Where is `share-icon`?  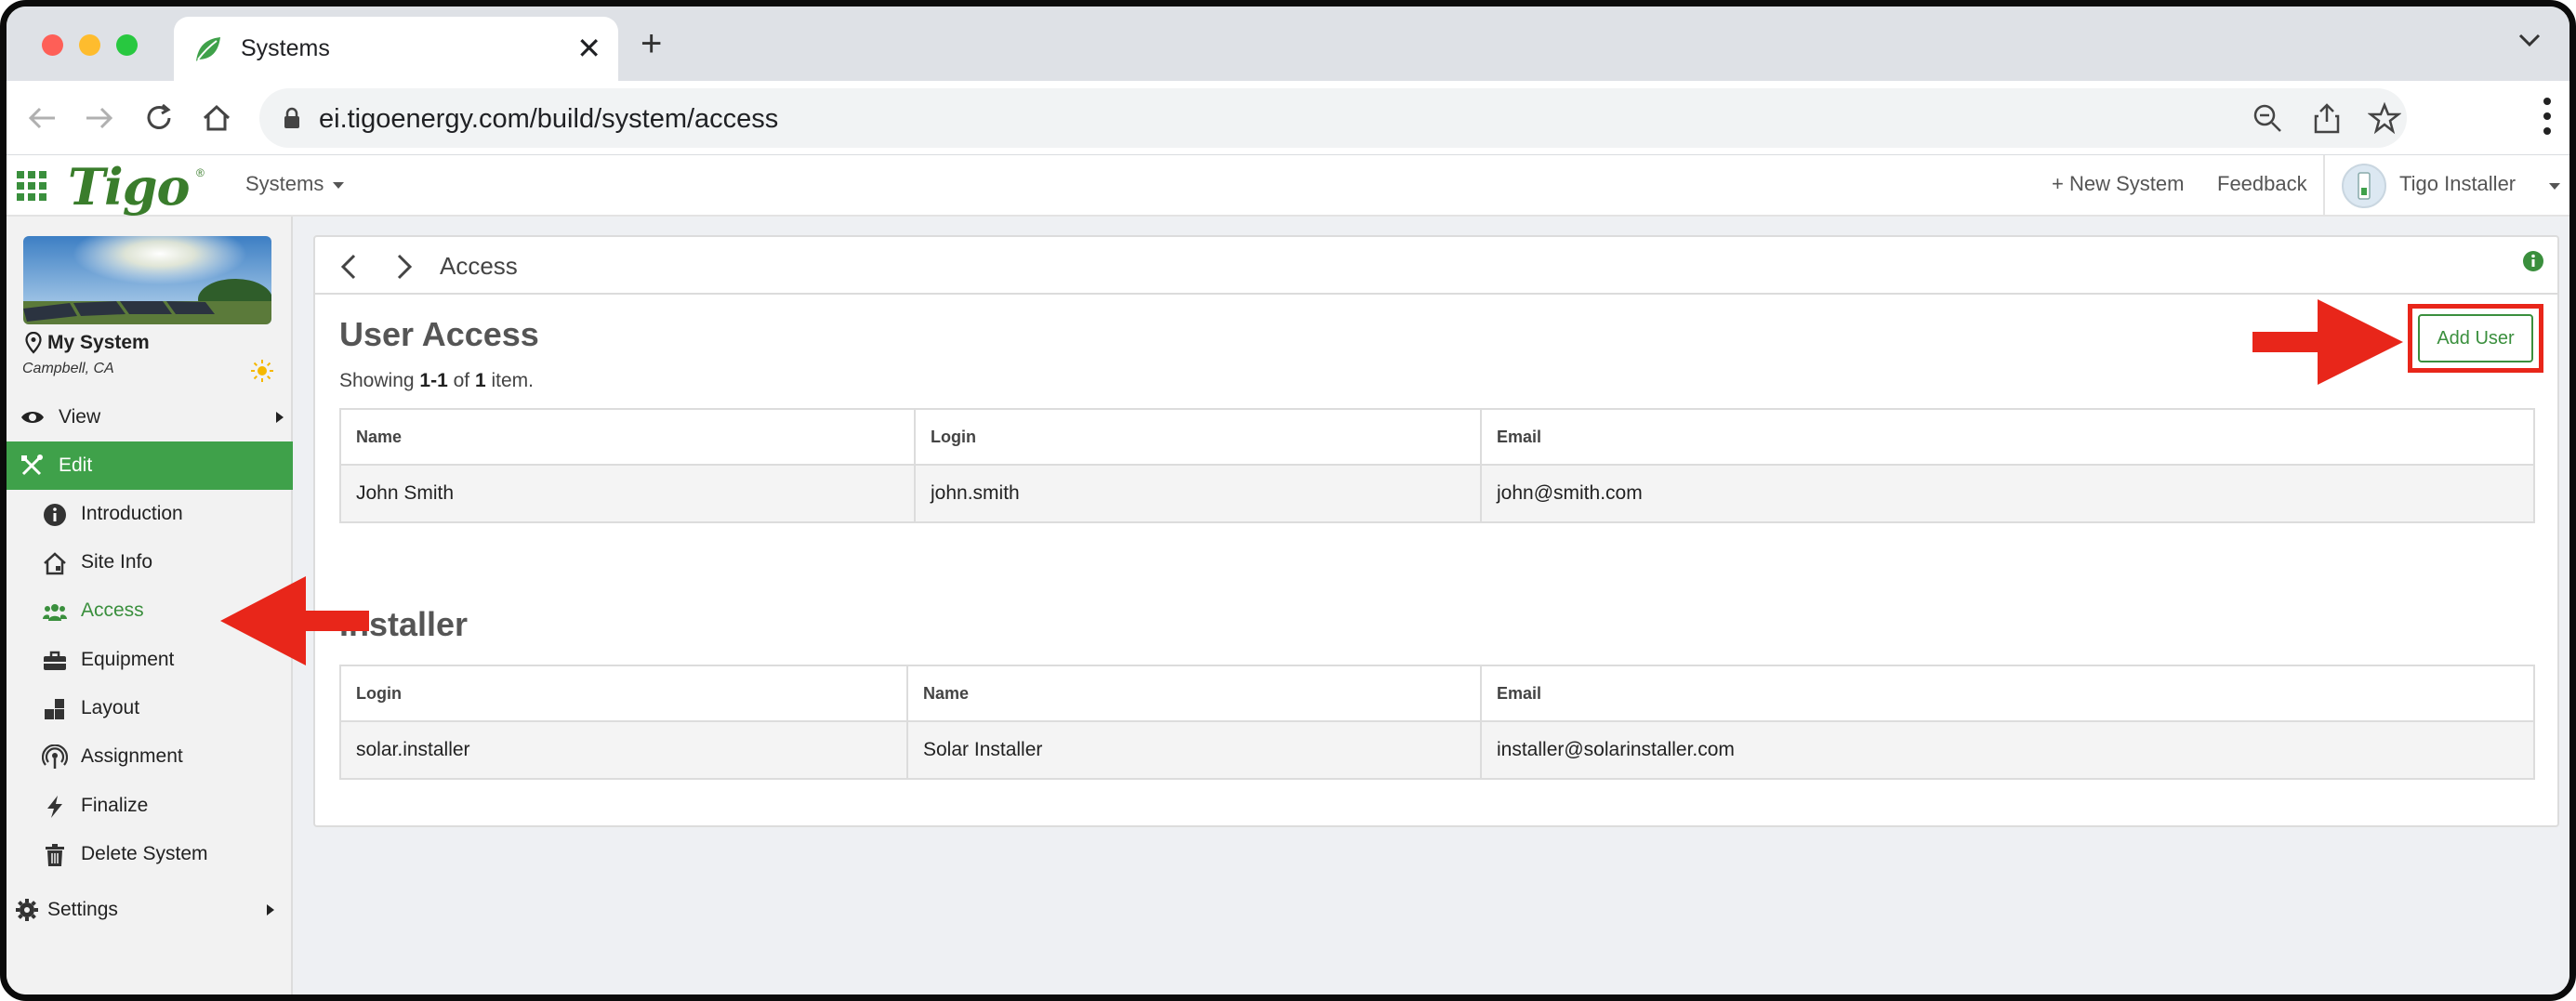 share-icon is located at coordinates (2327, 118).